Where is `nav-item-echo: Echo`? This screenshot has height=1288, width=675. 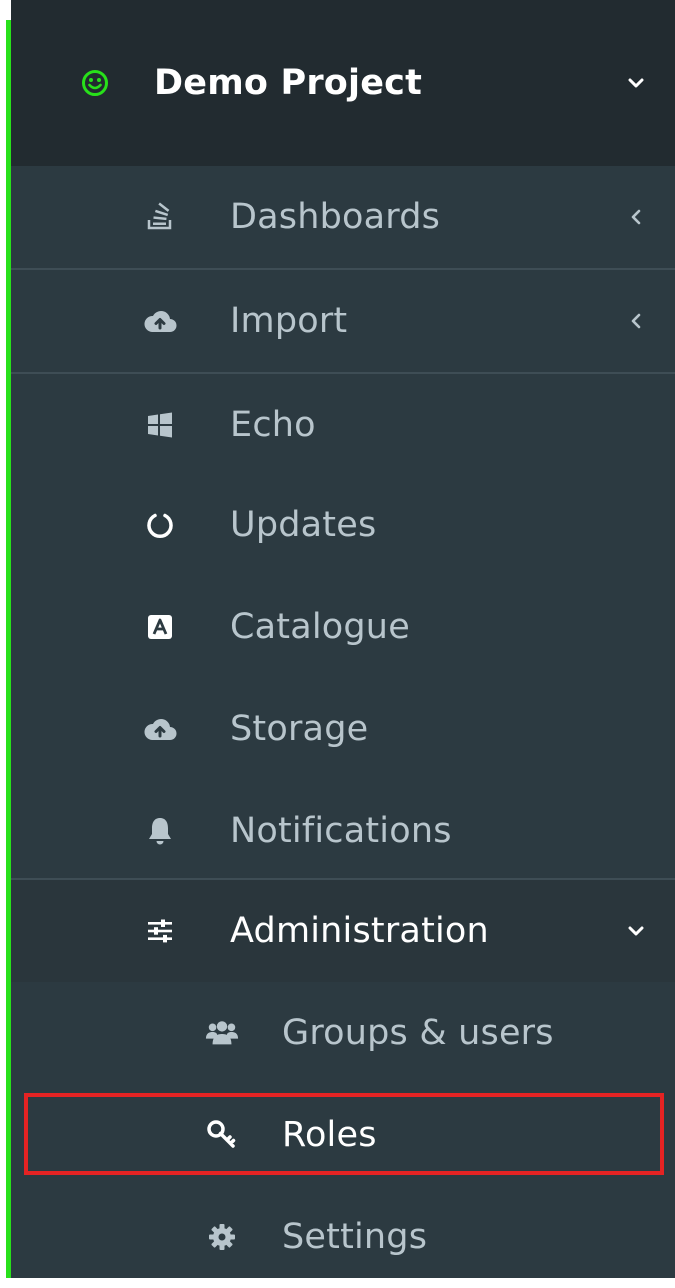
nav-item-echo: Echo is located at coordinates (343, 424).